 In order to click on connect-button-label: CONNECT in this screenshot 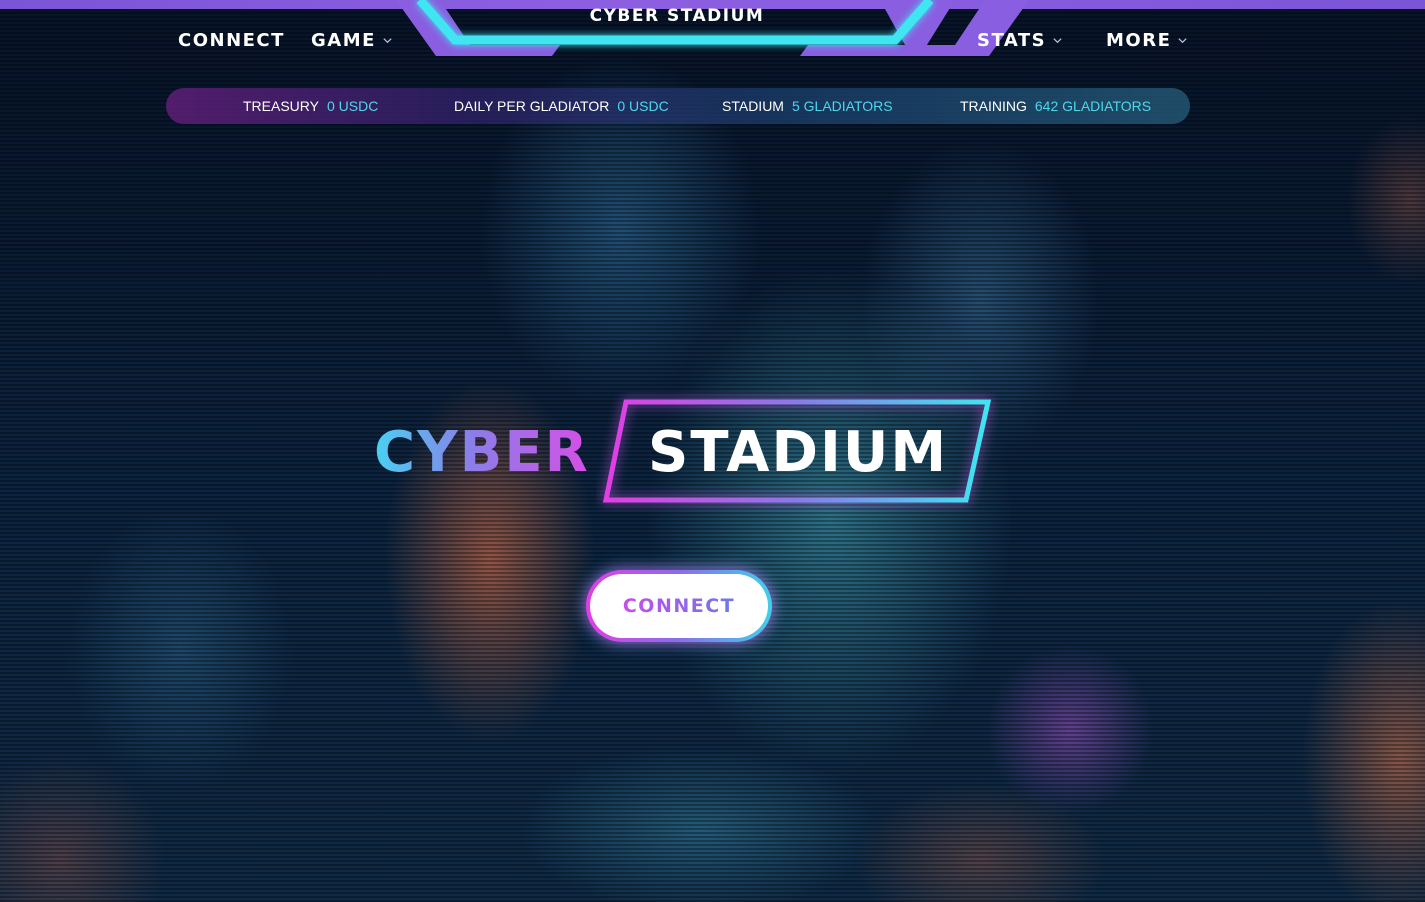, I will do `click(679, 606)`.